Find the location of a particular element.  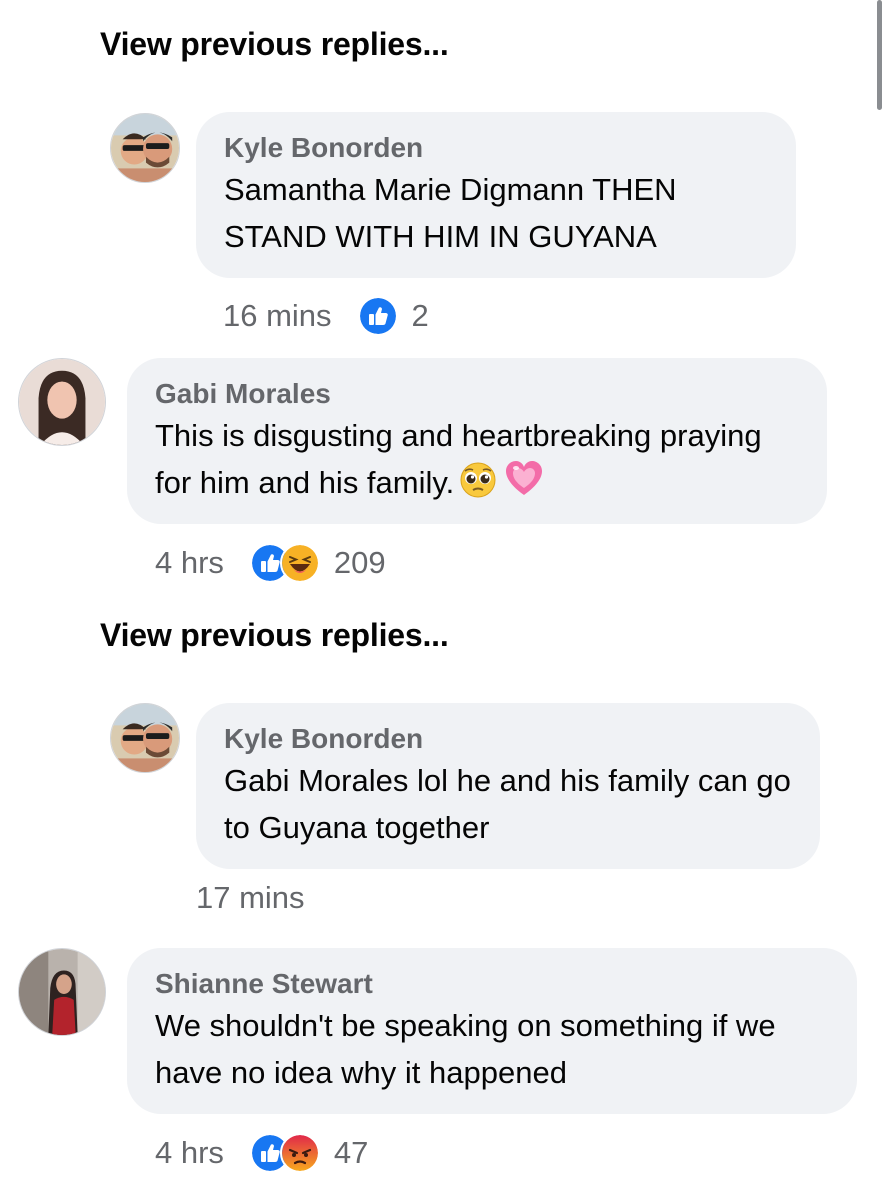

reaction-count: 2 is located at coordinates (420, 315).